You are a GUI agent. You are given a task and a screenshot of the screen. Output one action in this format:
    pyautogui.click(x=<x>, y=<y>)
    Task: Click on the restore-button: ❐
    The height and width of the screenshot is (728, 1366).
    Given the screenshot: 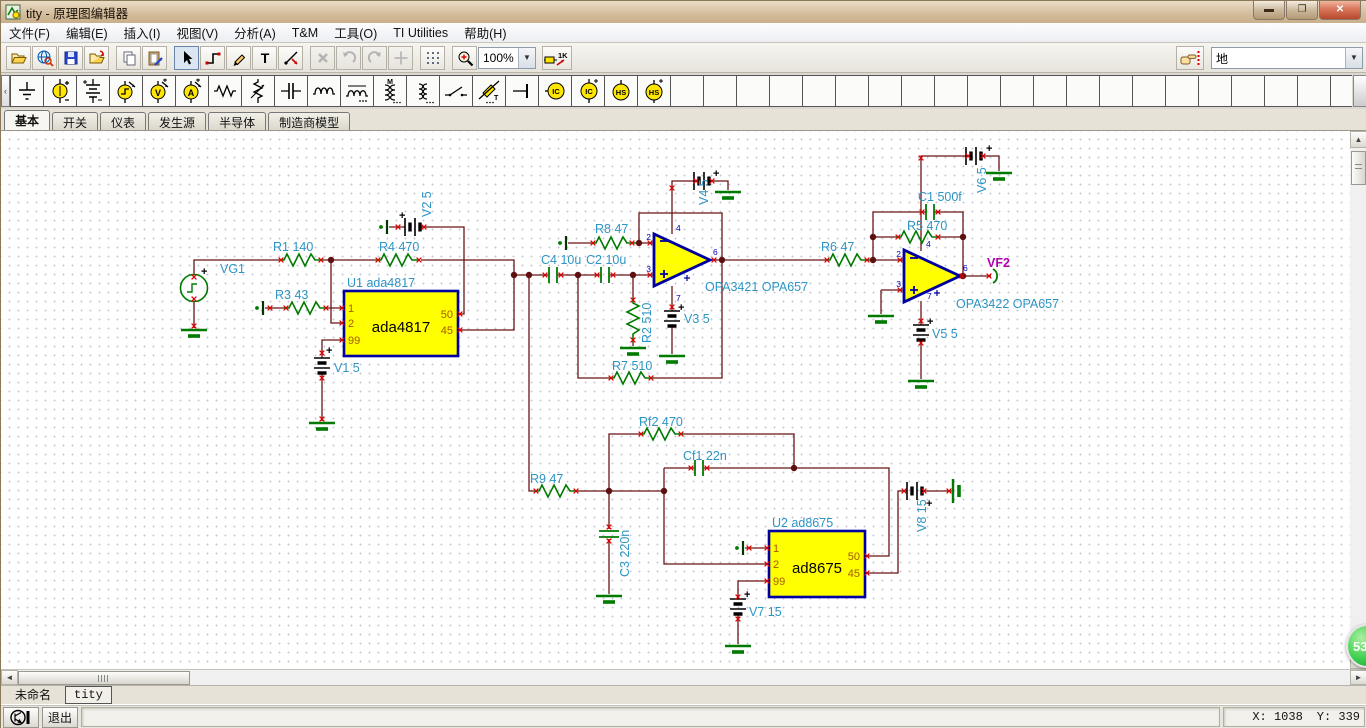 What is the action you would take?
    pyautogui.click(x=1302, y=10)
    